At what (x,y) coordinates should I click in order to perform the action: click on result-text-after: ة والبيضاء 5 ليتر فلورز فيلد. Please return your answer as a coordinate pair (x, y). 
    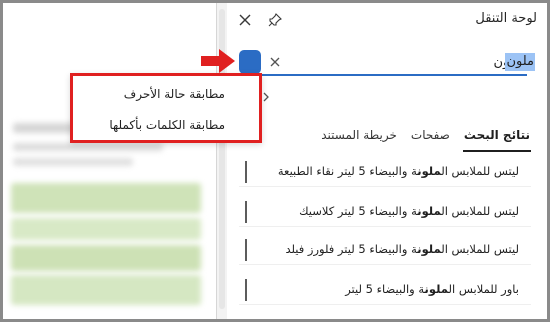
    Looking at the image, I should click on (351, 249).